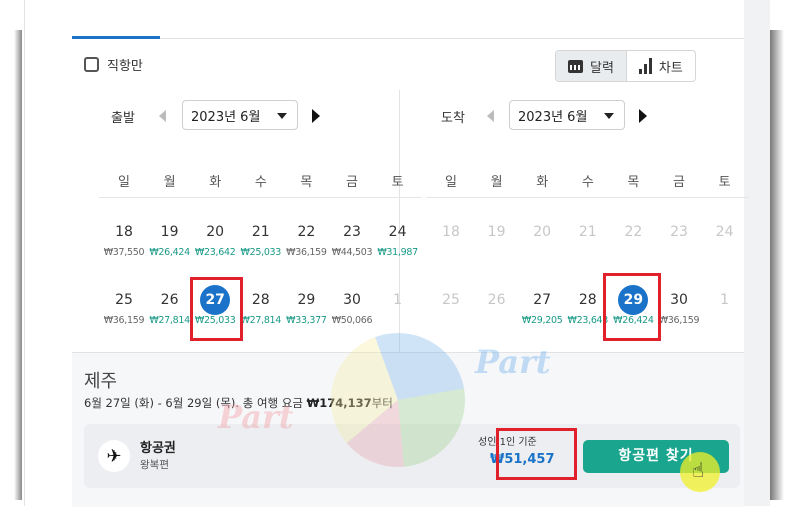 This screenshot has width=791, height=507. I want to click on arrival-day-number: 22, so click(633, 232).